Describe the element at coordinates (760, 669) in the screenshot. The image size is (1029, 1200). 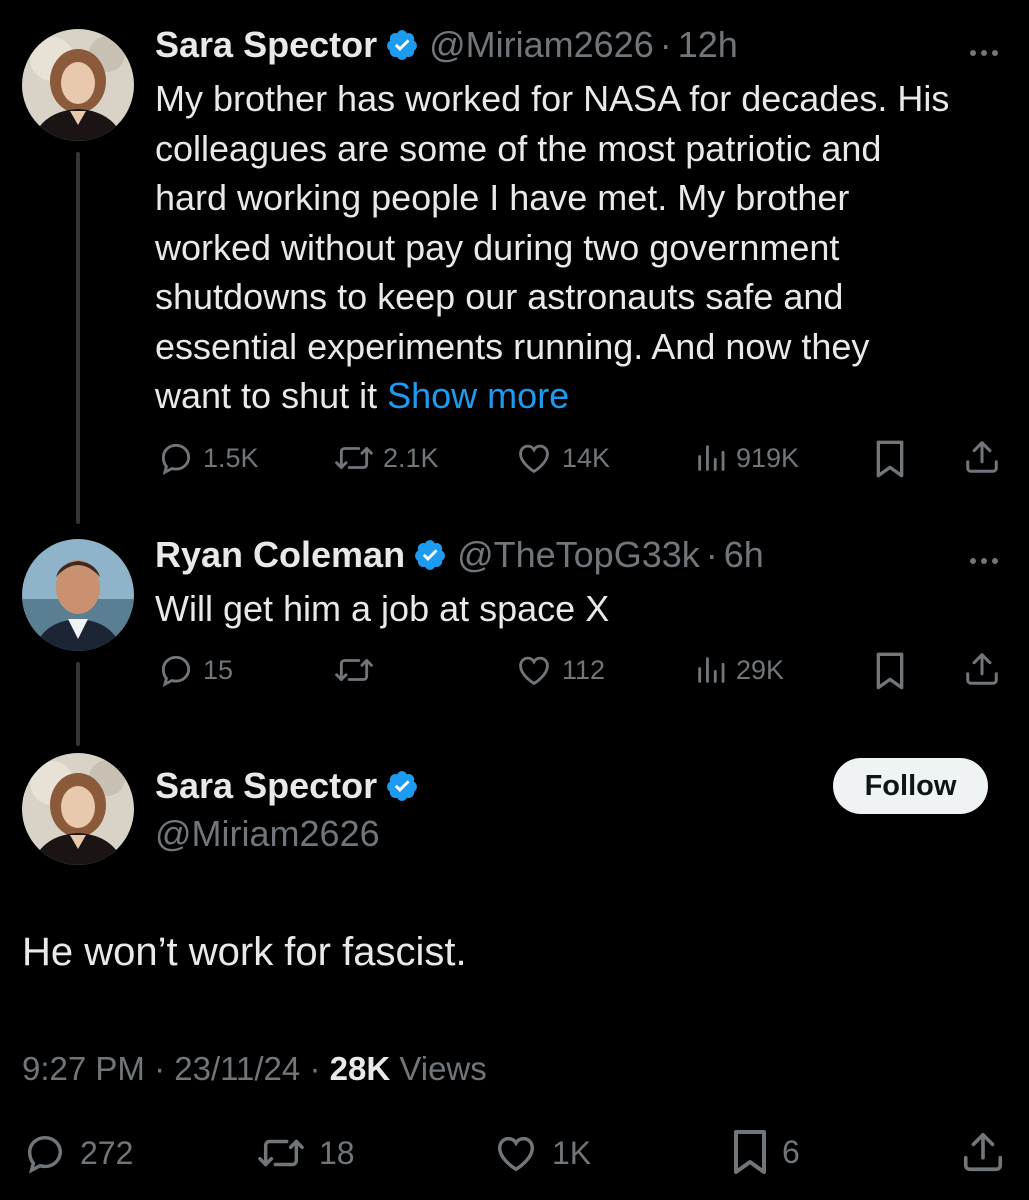
I see `views-count: 29K` at that location.